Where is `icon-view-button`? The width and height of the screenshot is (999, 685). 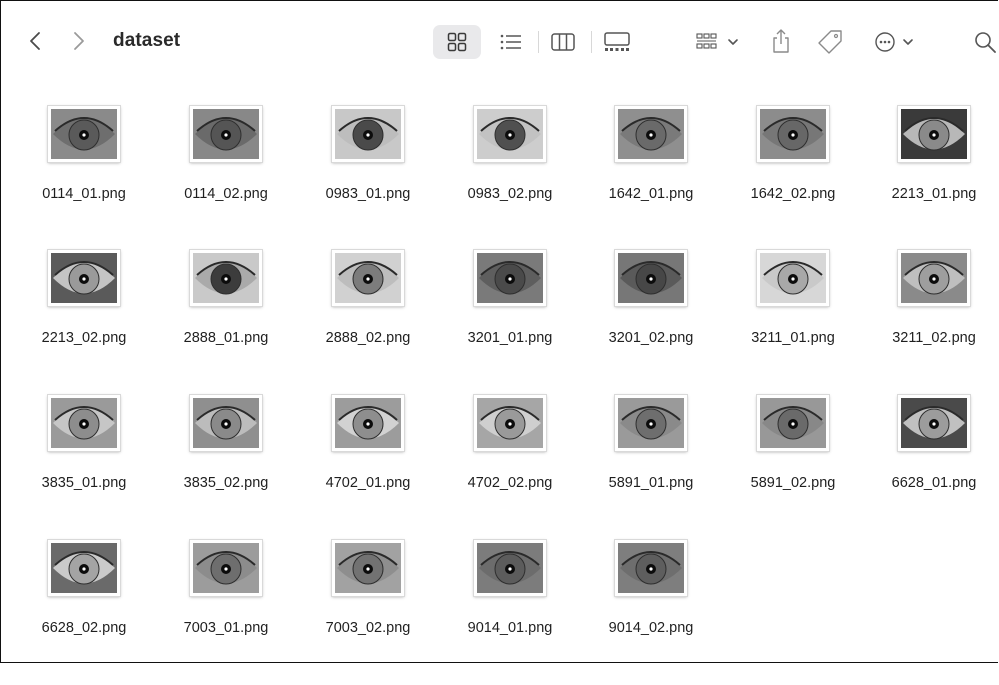 icon-view-button is located at coordinates (457, 42).